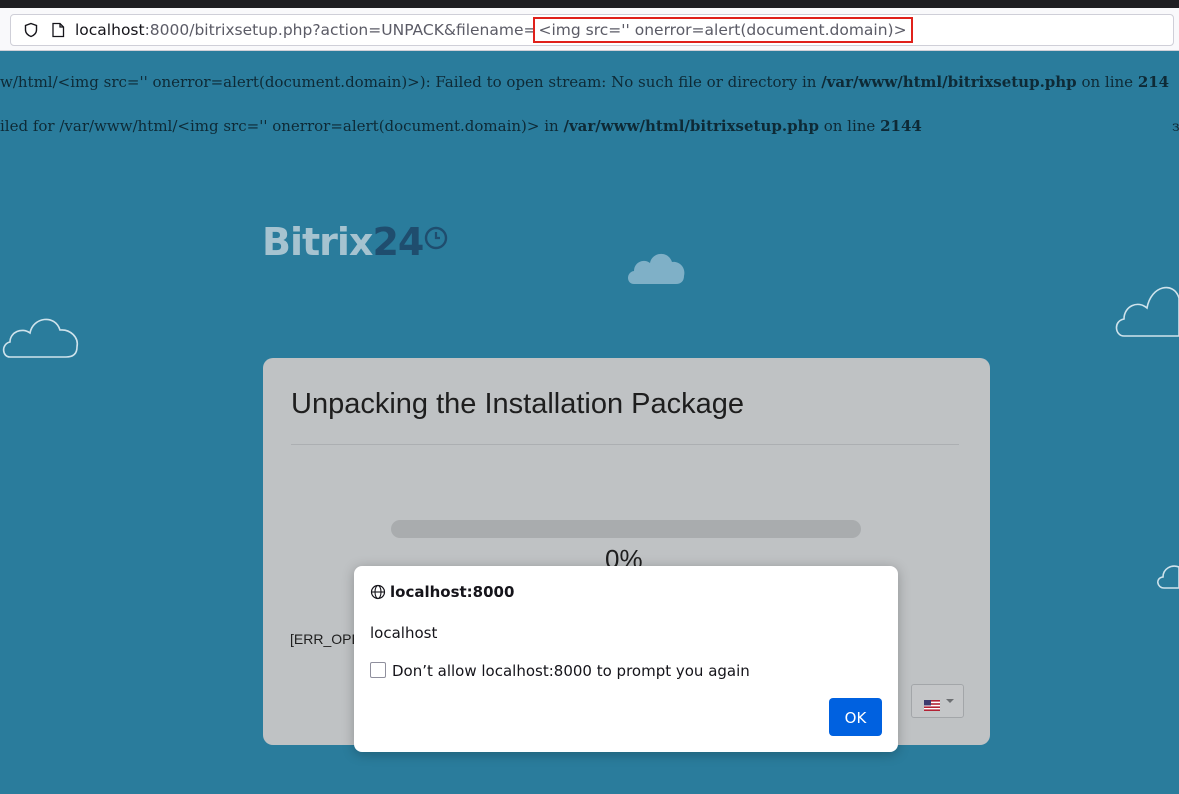 The image size is (1179, 794). What do you see at coordinates (378, 592) in the screenshot?
I see `globe-icon` at bounding box center [378, 592].